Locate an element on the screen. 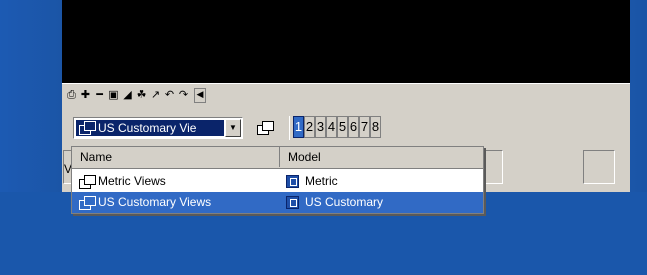  view-number-button: 1 is located at coordinates (298, 127).